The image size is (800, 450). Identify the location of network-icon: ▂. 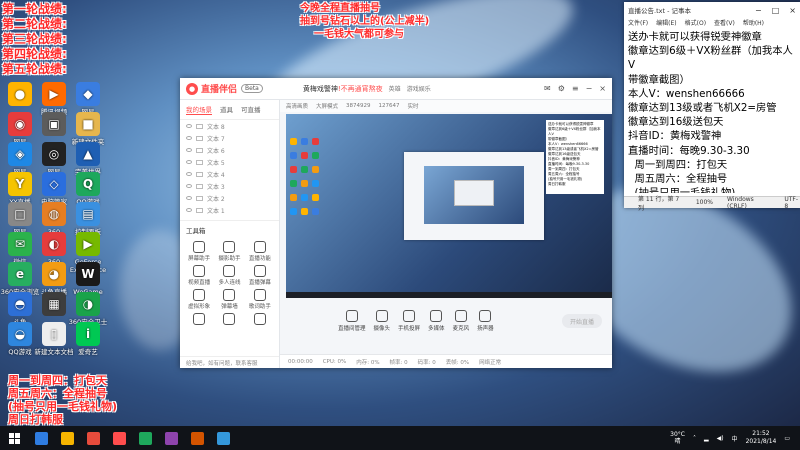
(706, 438).